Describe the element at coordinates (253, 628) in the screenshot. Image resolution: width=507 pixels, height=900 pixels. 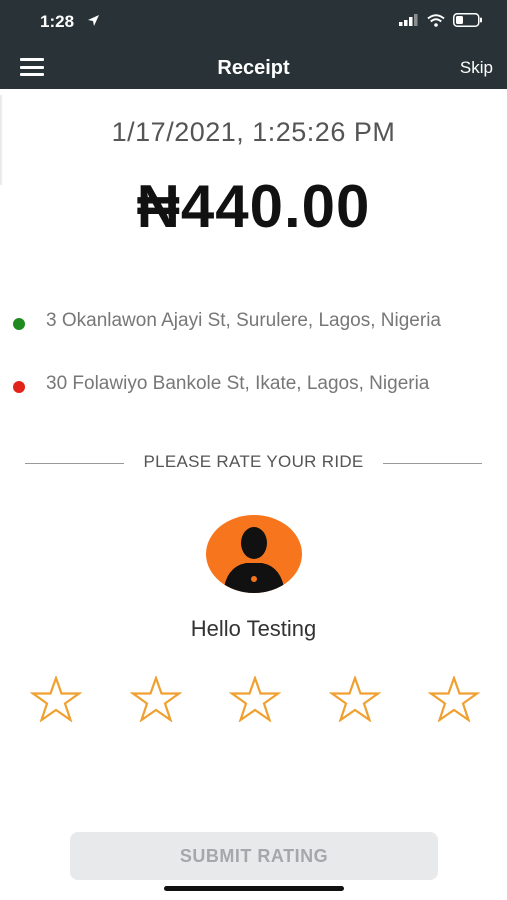
I see `driver-greeting: Hello Testing` at that location.